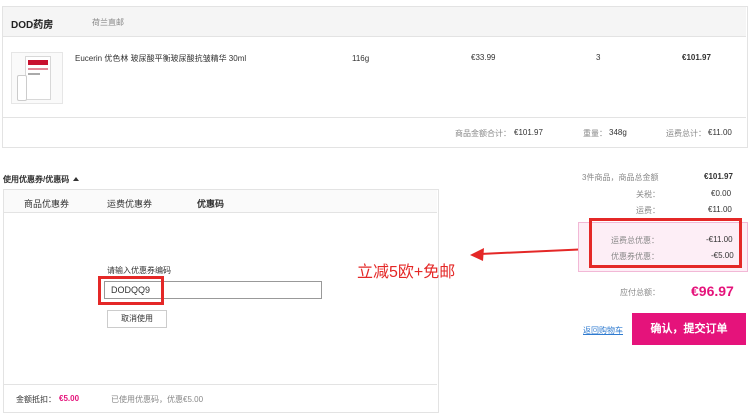 The image size is (750, 417). Describe the element at coordinates (635, 256) in the screenshot. I see `coupon-discount-label: 优惠券优惠：` at that location.